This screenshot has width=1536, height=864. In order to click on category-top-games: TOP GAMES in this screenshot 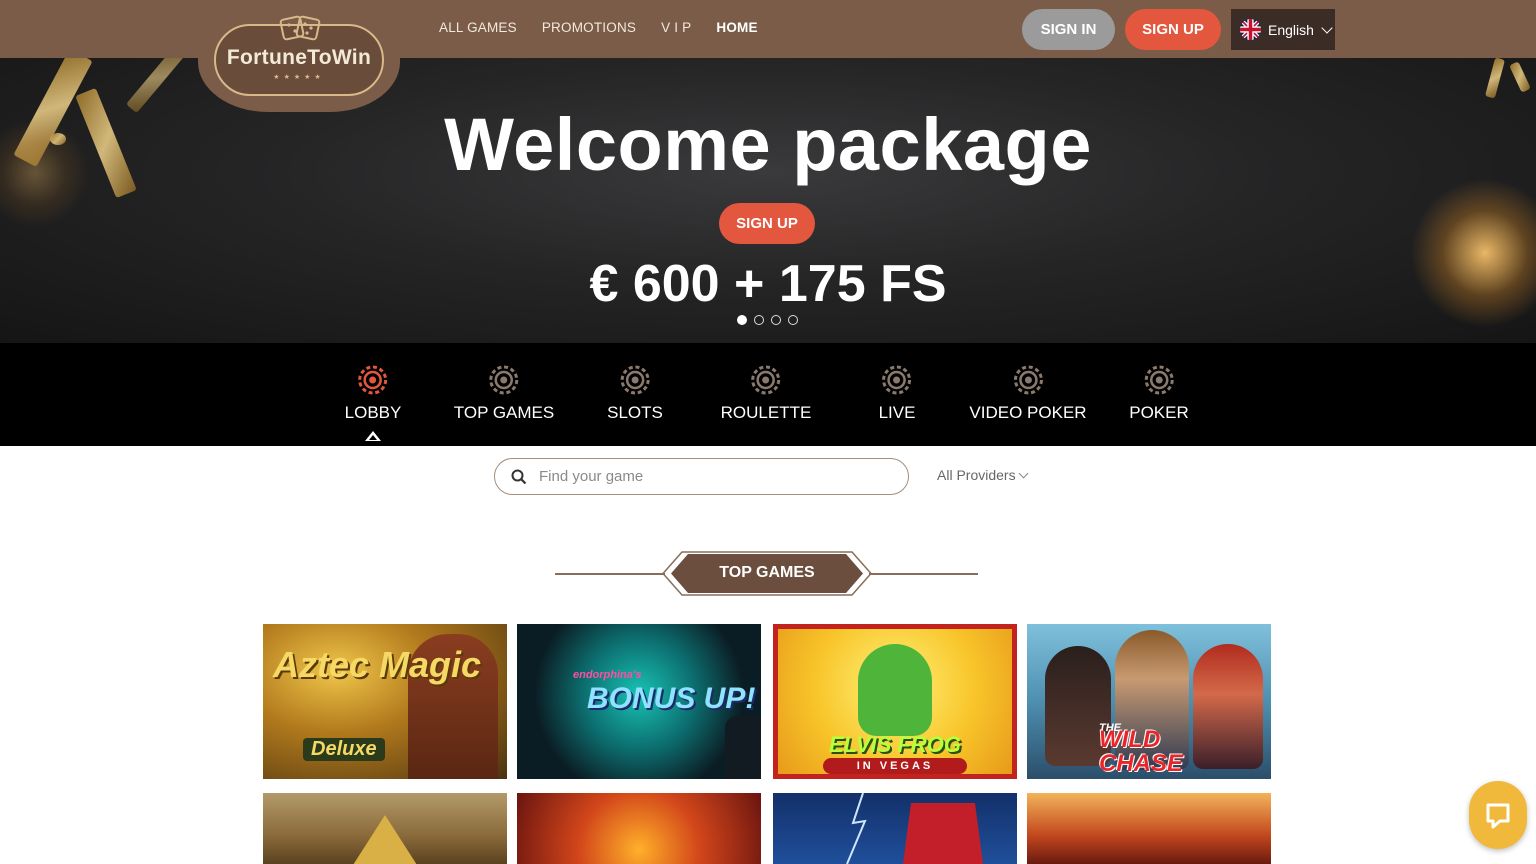, I will do `click(504, 393)`.